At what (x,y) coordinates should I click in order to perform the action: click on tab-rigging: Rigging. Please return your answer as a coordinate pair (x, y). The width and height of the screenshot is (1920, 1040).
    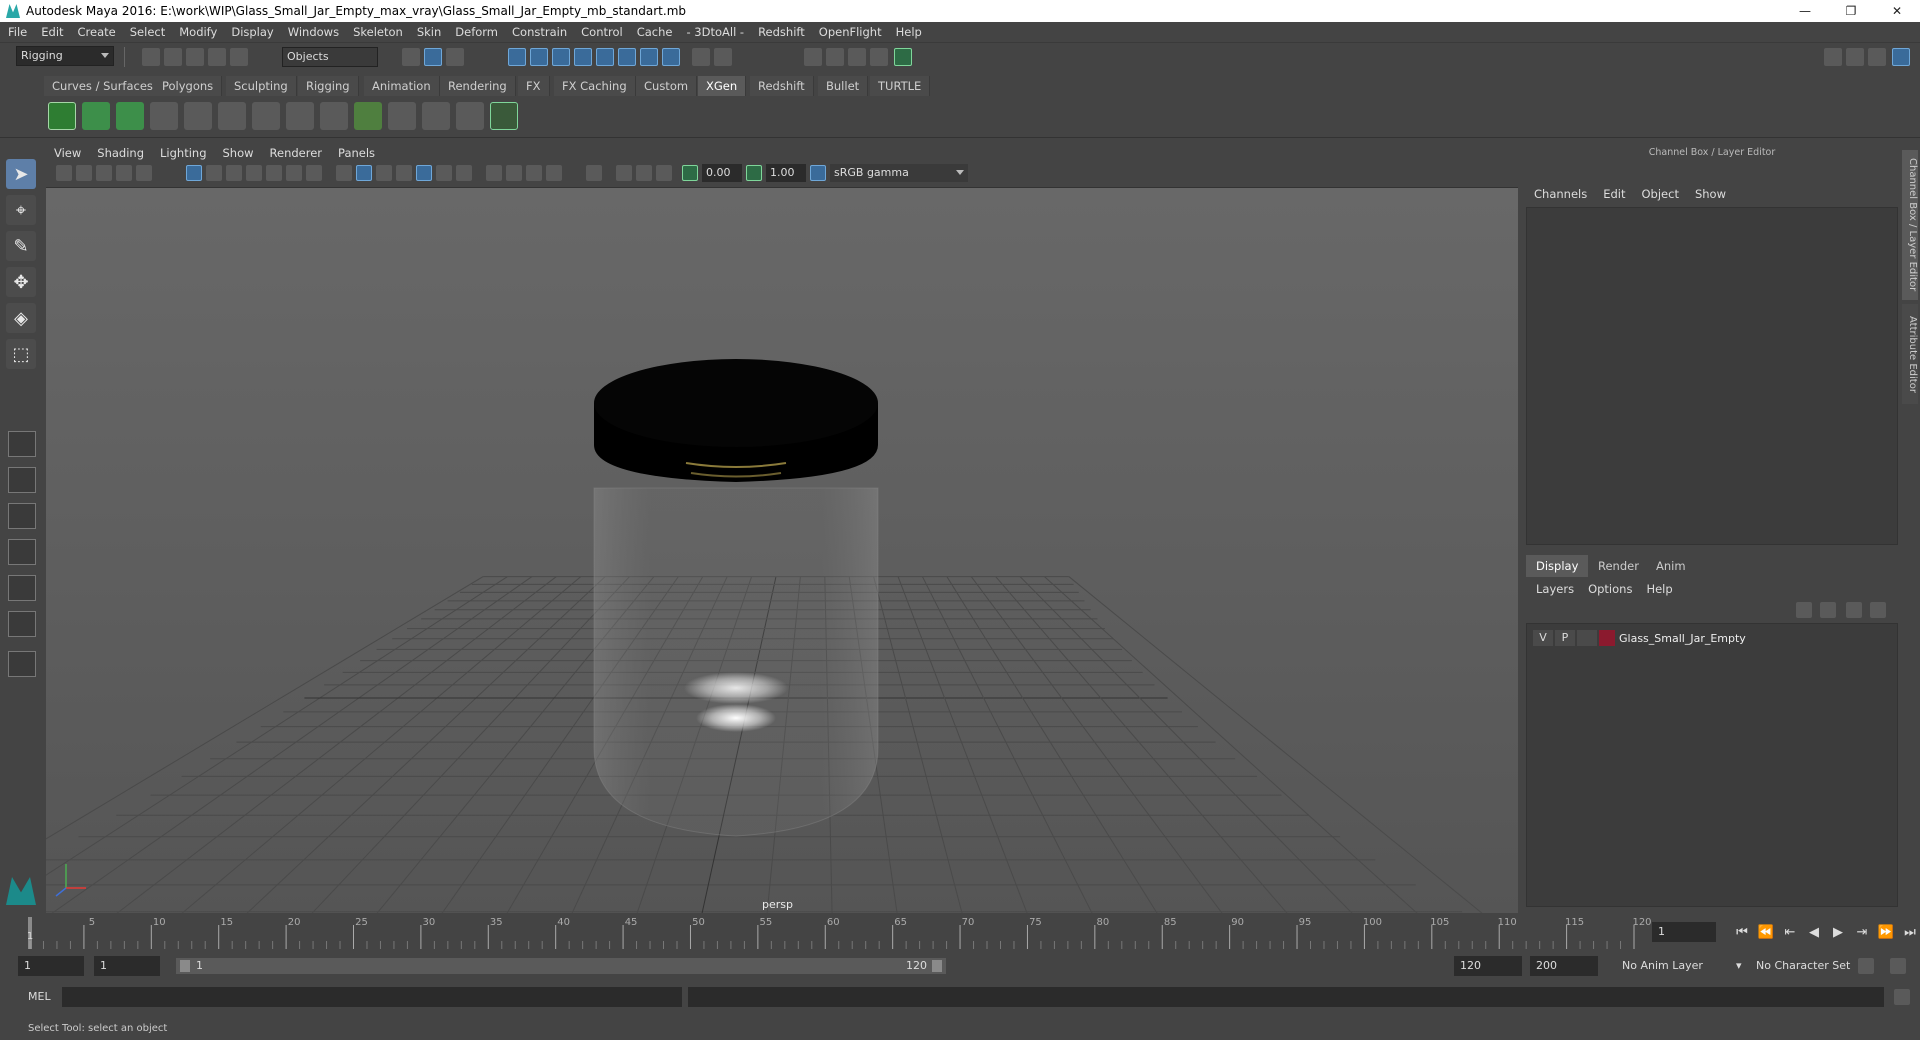
    Looking at the image, I should click on (328, 86).